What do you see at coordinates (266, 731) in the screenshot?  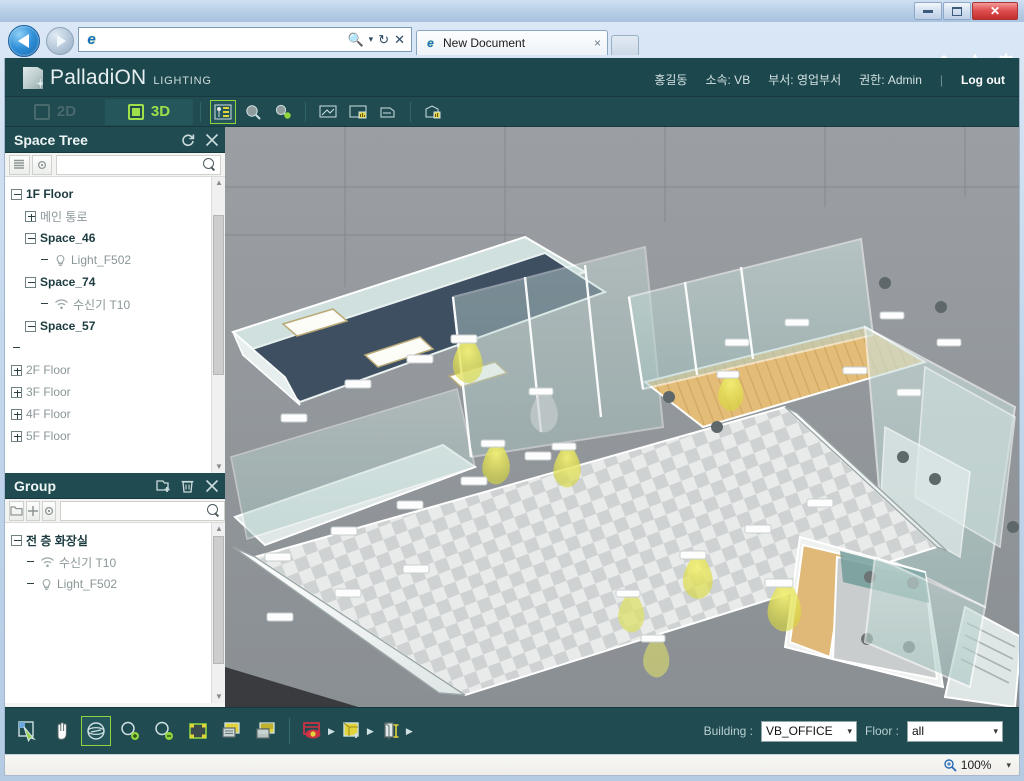 I see `view-render-tool-button` at bounding box center [266, 731].